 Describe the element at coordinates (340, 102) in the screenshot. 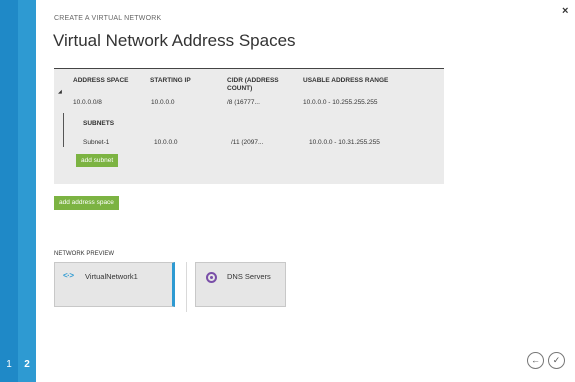

I see `address-space-usable-range: 10.0.0.0 - 10.255.255.255` at that location.